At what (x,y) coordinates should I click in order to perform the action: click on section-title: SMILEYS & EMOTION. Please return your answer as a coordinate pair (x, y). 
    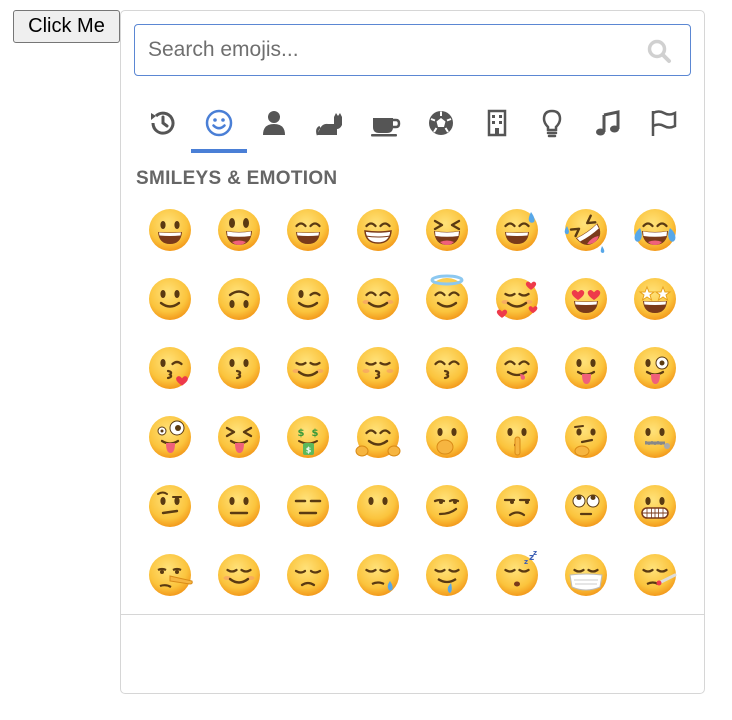
    Looking at the image, I should click on (237, 178).